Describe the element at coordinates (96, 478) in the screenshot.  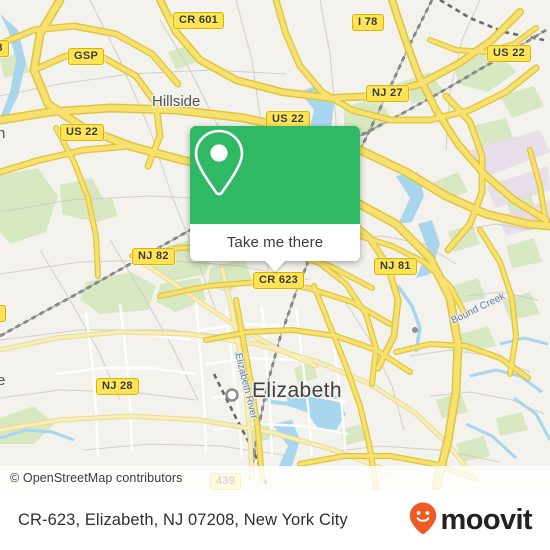
I see `attribution-text: © OpenStreetMap contributors` at that location.